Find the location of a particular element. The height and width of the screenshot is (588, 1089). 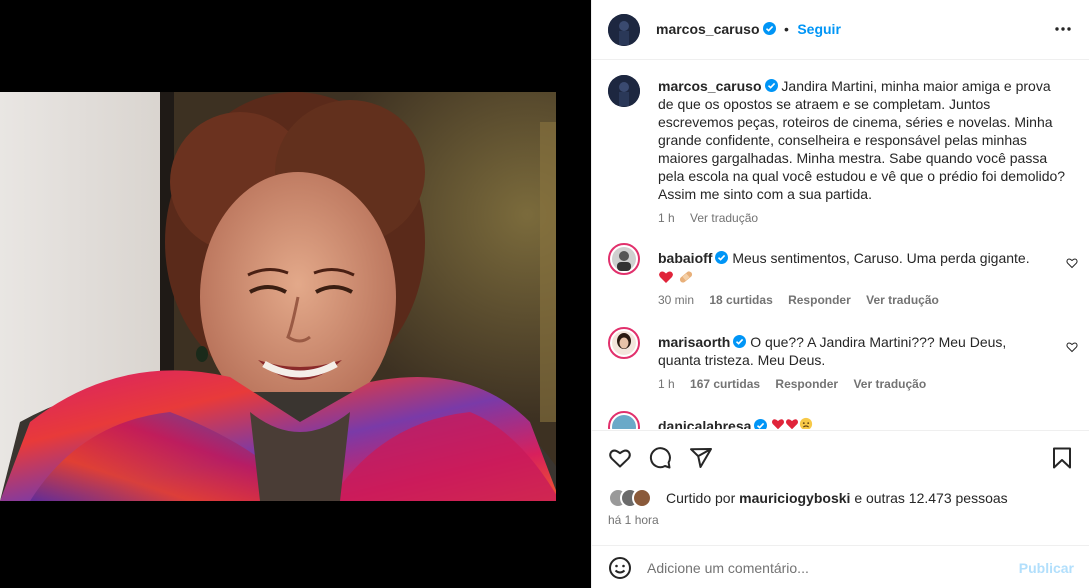

comment-likes: 18 curtidas is located at coordinates (740, 300).